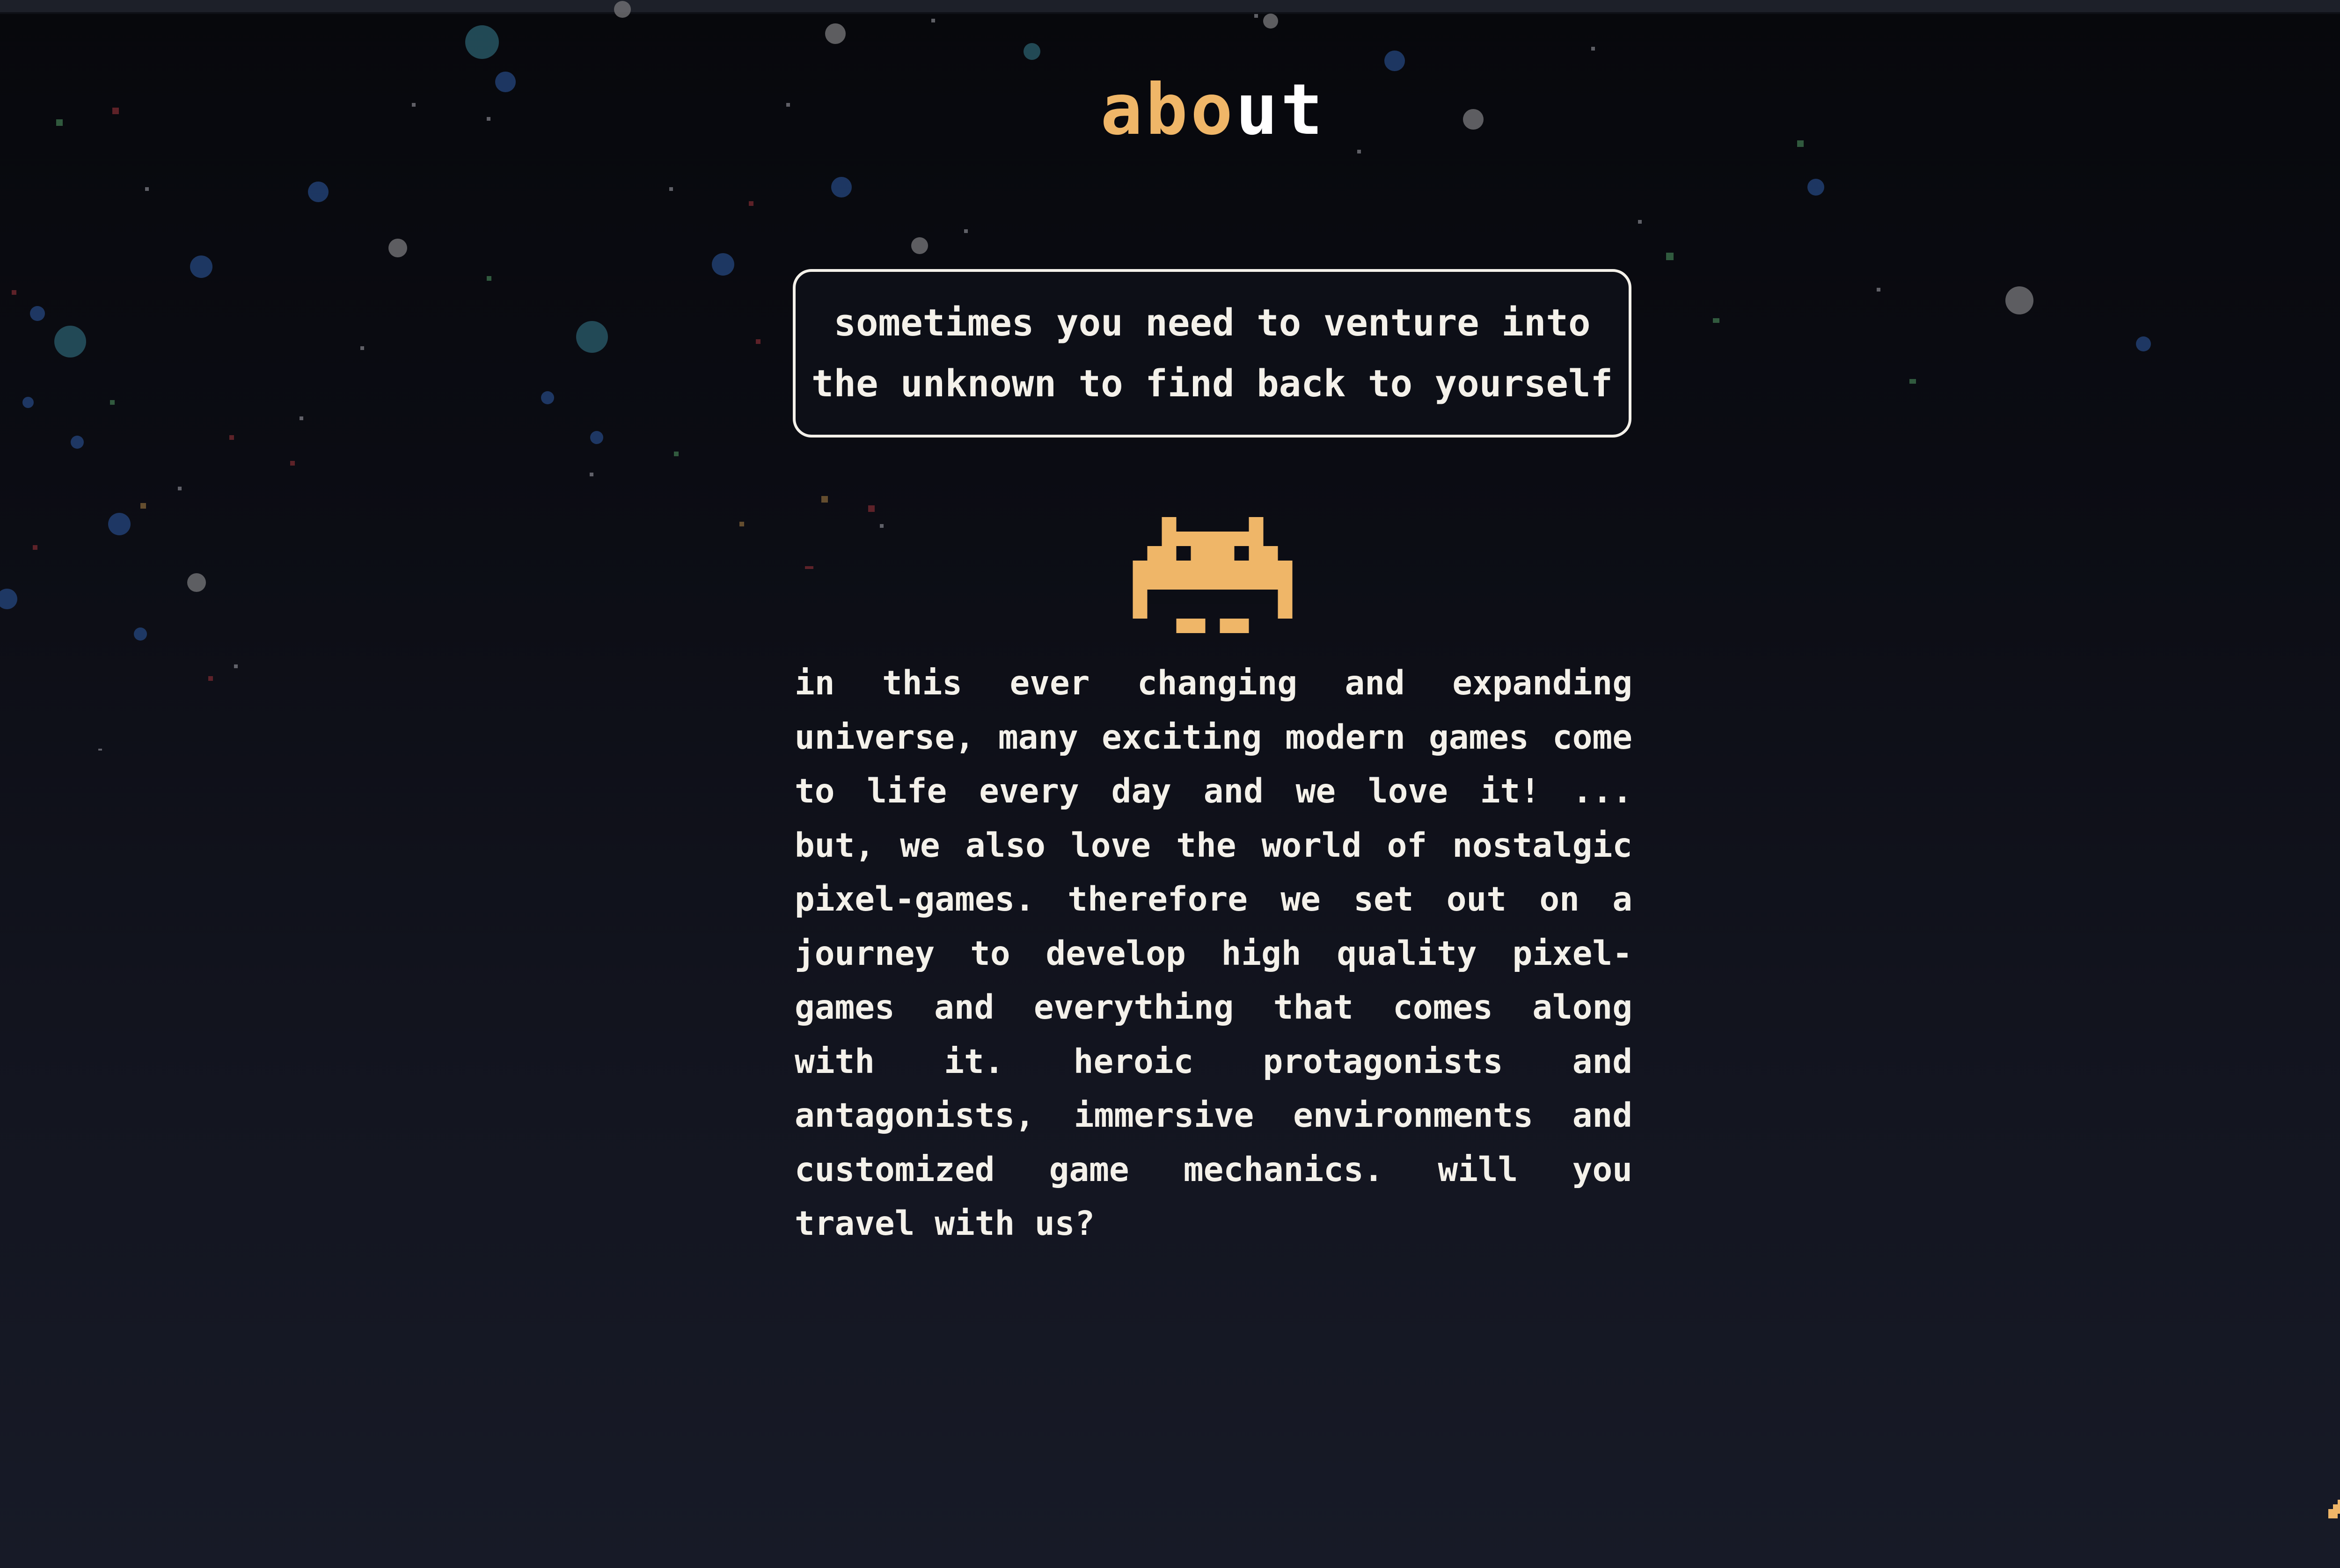 This screenshot has width=2340, height=1568. Describe the element at coordinates (1212, 383) in the screenshot. I see `quote-line-2: the unknown to find back to yourself` at that location.